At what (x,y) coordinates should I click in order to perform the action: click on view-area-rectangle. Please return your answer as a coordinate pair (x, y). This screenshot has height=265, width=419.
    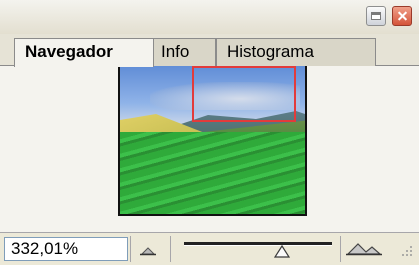
    Looking at the image, I should click on (244, 94).